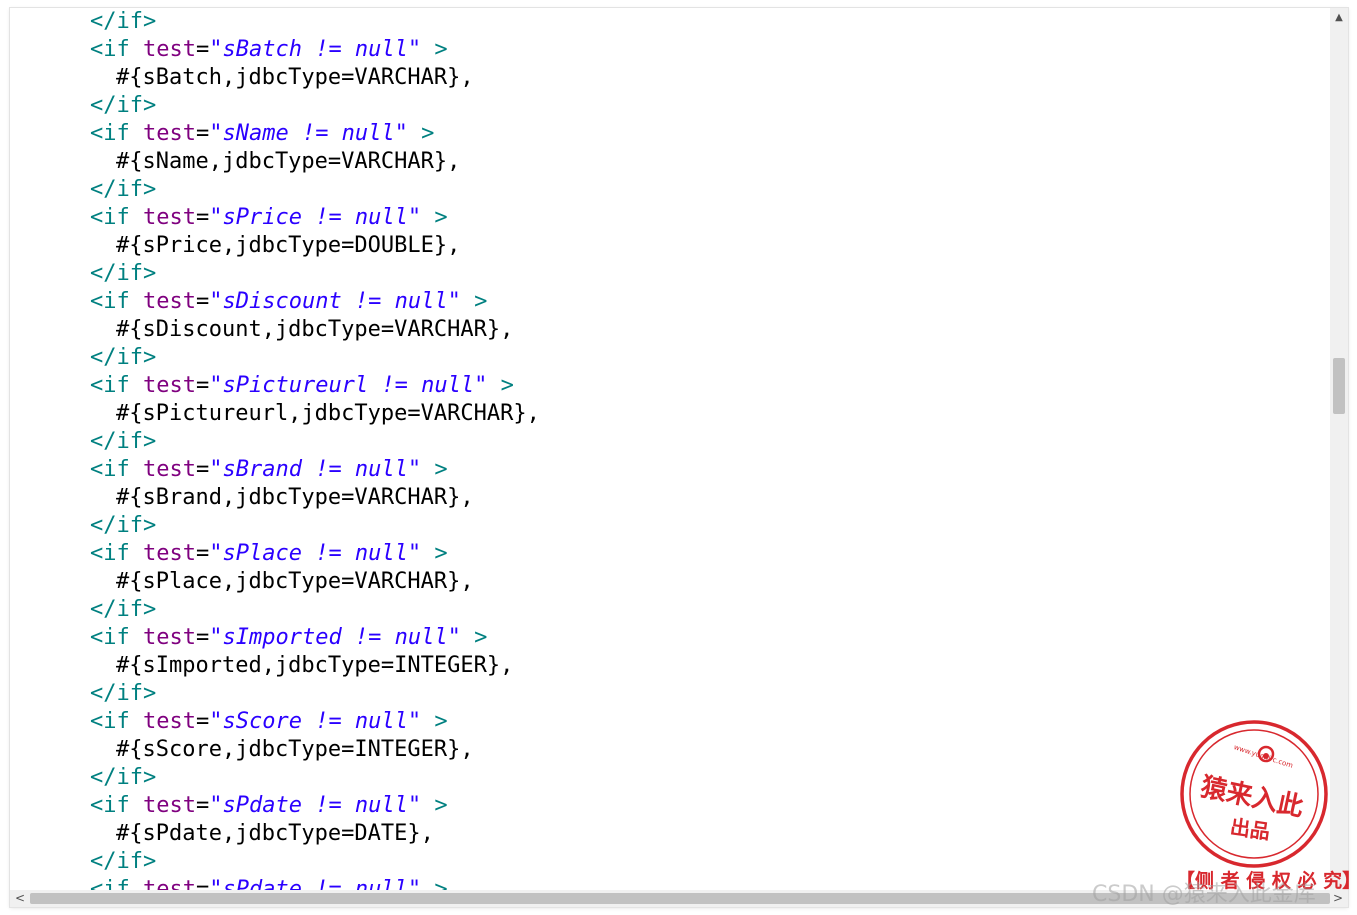 The height and width of the screenshot is (915, 1357). I want to click on code-line: <if test="sDiscount != null" >, so click(275, 302).